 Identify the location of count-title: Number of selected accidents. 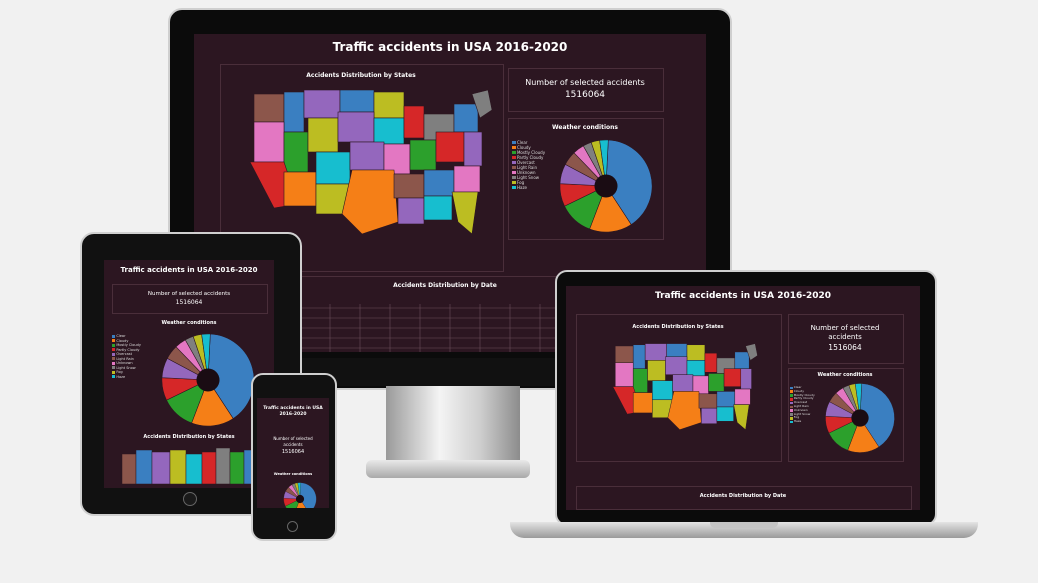
(585, 82).